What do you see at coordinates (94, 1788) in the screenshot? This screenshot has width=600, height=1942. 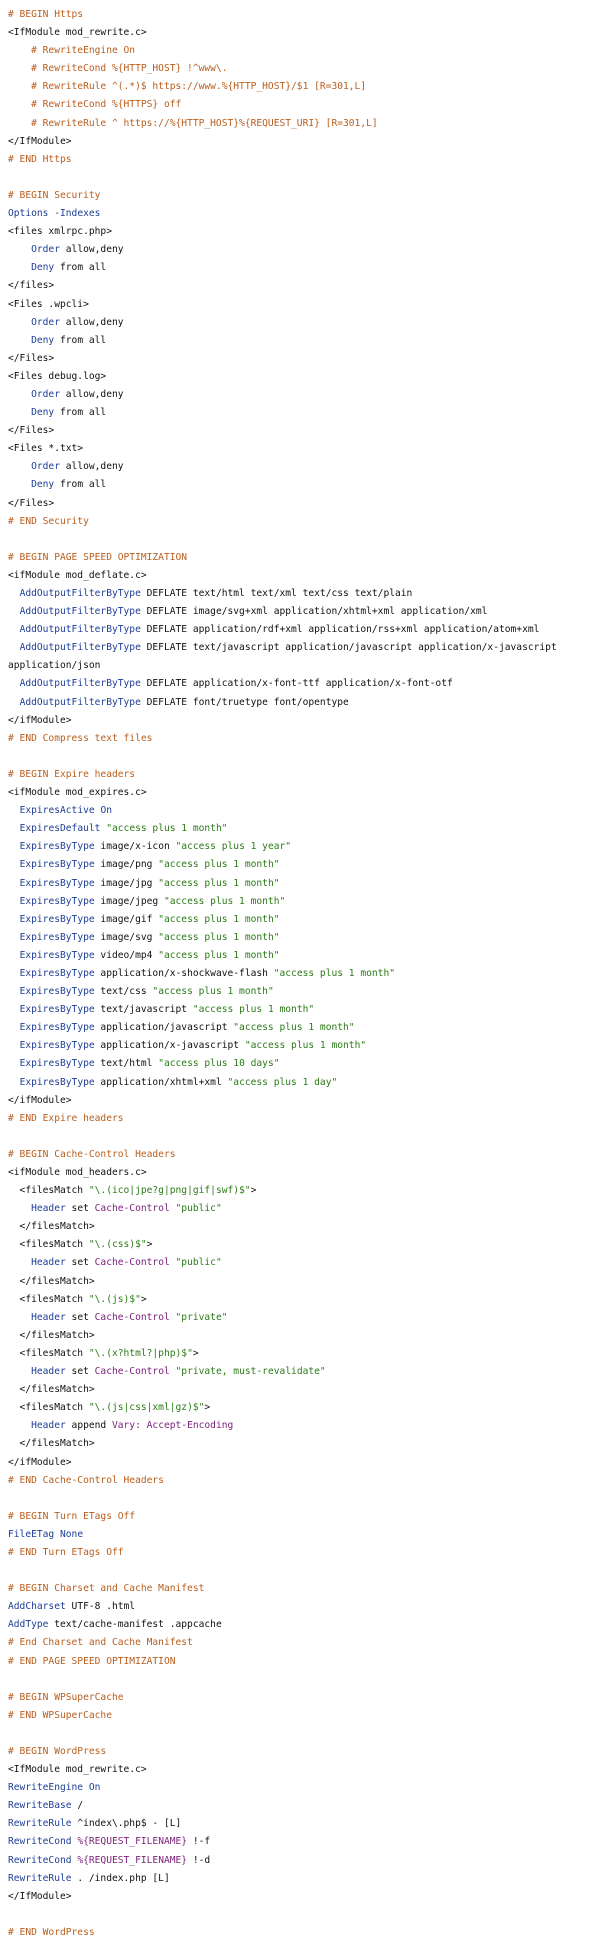 I see `code-token: On` at bounding box center [94, 1788].